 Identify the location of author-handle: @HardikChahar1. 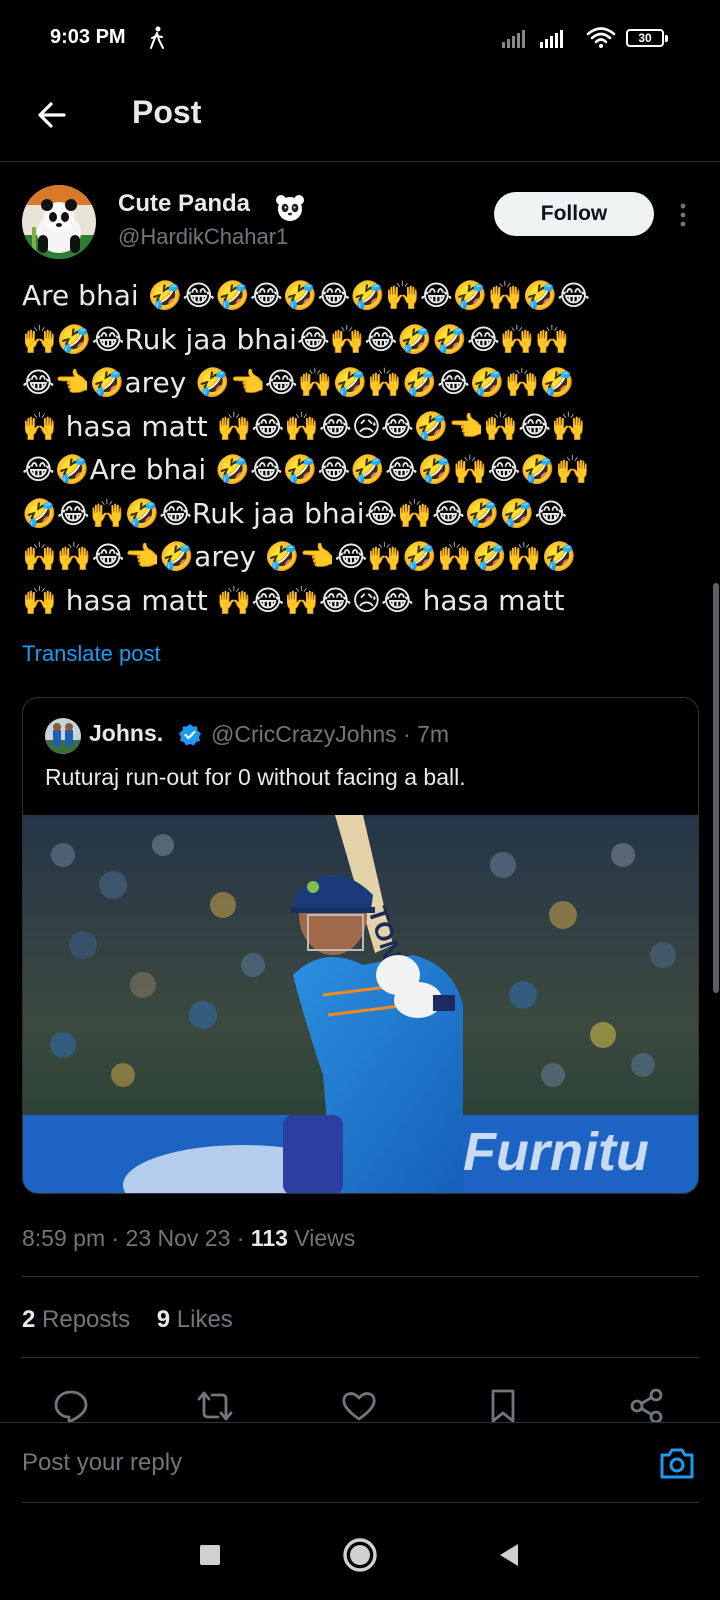
(203, 237).